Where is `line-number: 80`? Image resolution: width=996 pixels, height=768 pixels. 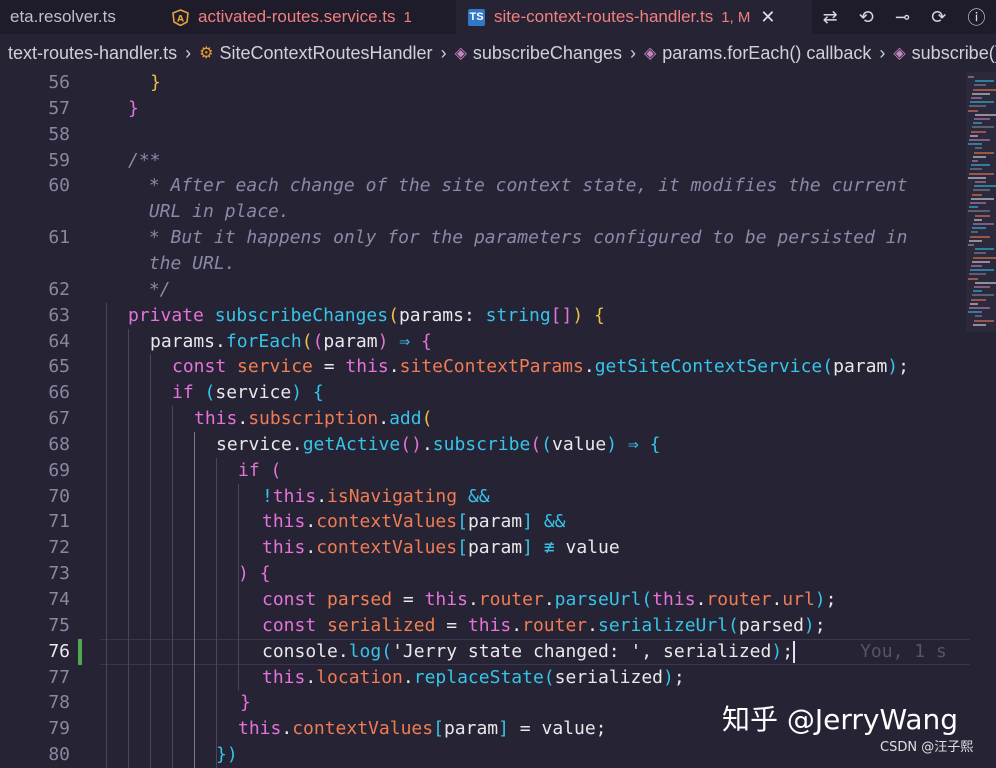 line-number: 80 is located at coordinates (35, 755).